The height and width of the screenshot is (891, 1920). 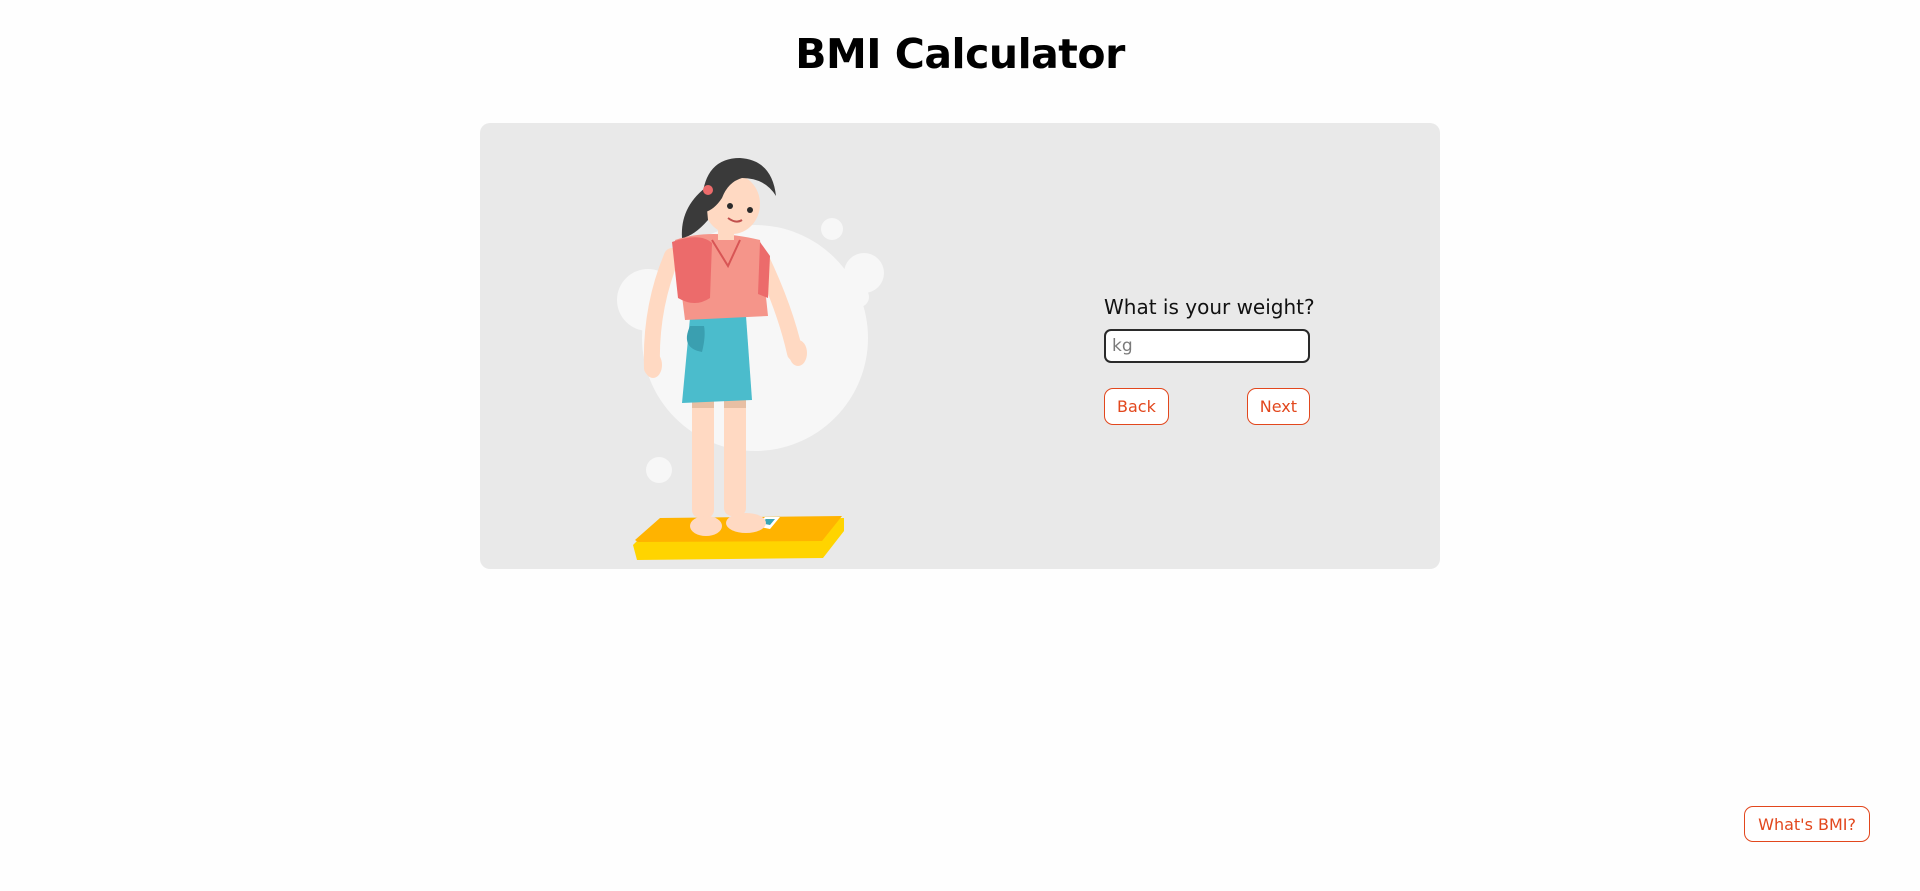 What do you see at coordinates (1807, 824) in the screenshot?
I see `whats-bmi-button: What's BMI?` at bounding box center [1807, 824].